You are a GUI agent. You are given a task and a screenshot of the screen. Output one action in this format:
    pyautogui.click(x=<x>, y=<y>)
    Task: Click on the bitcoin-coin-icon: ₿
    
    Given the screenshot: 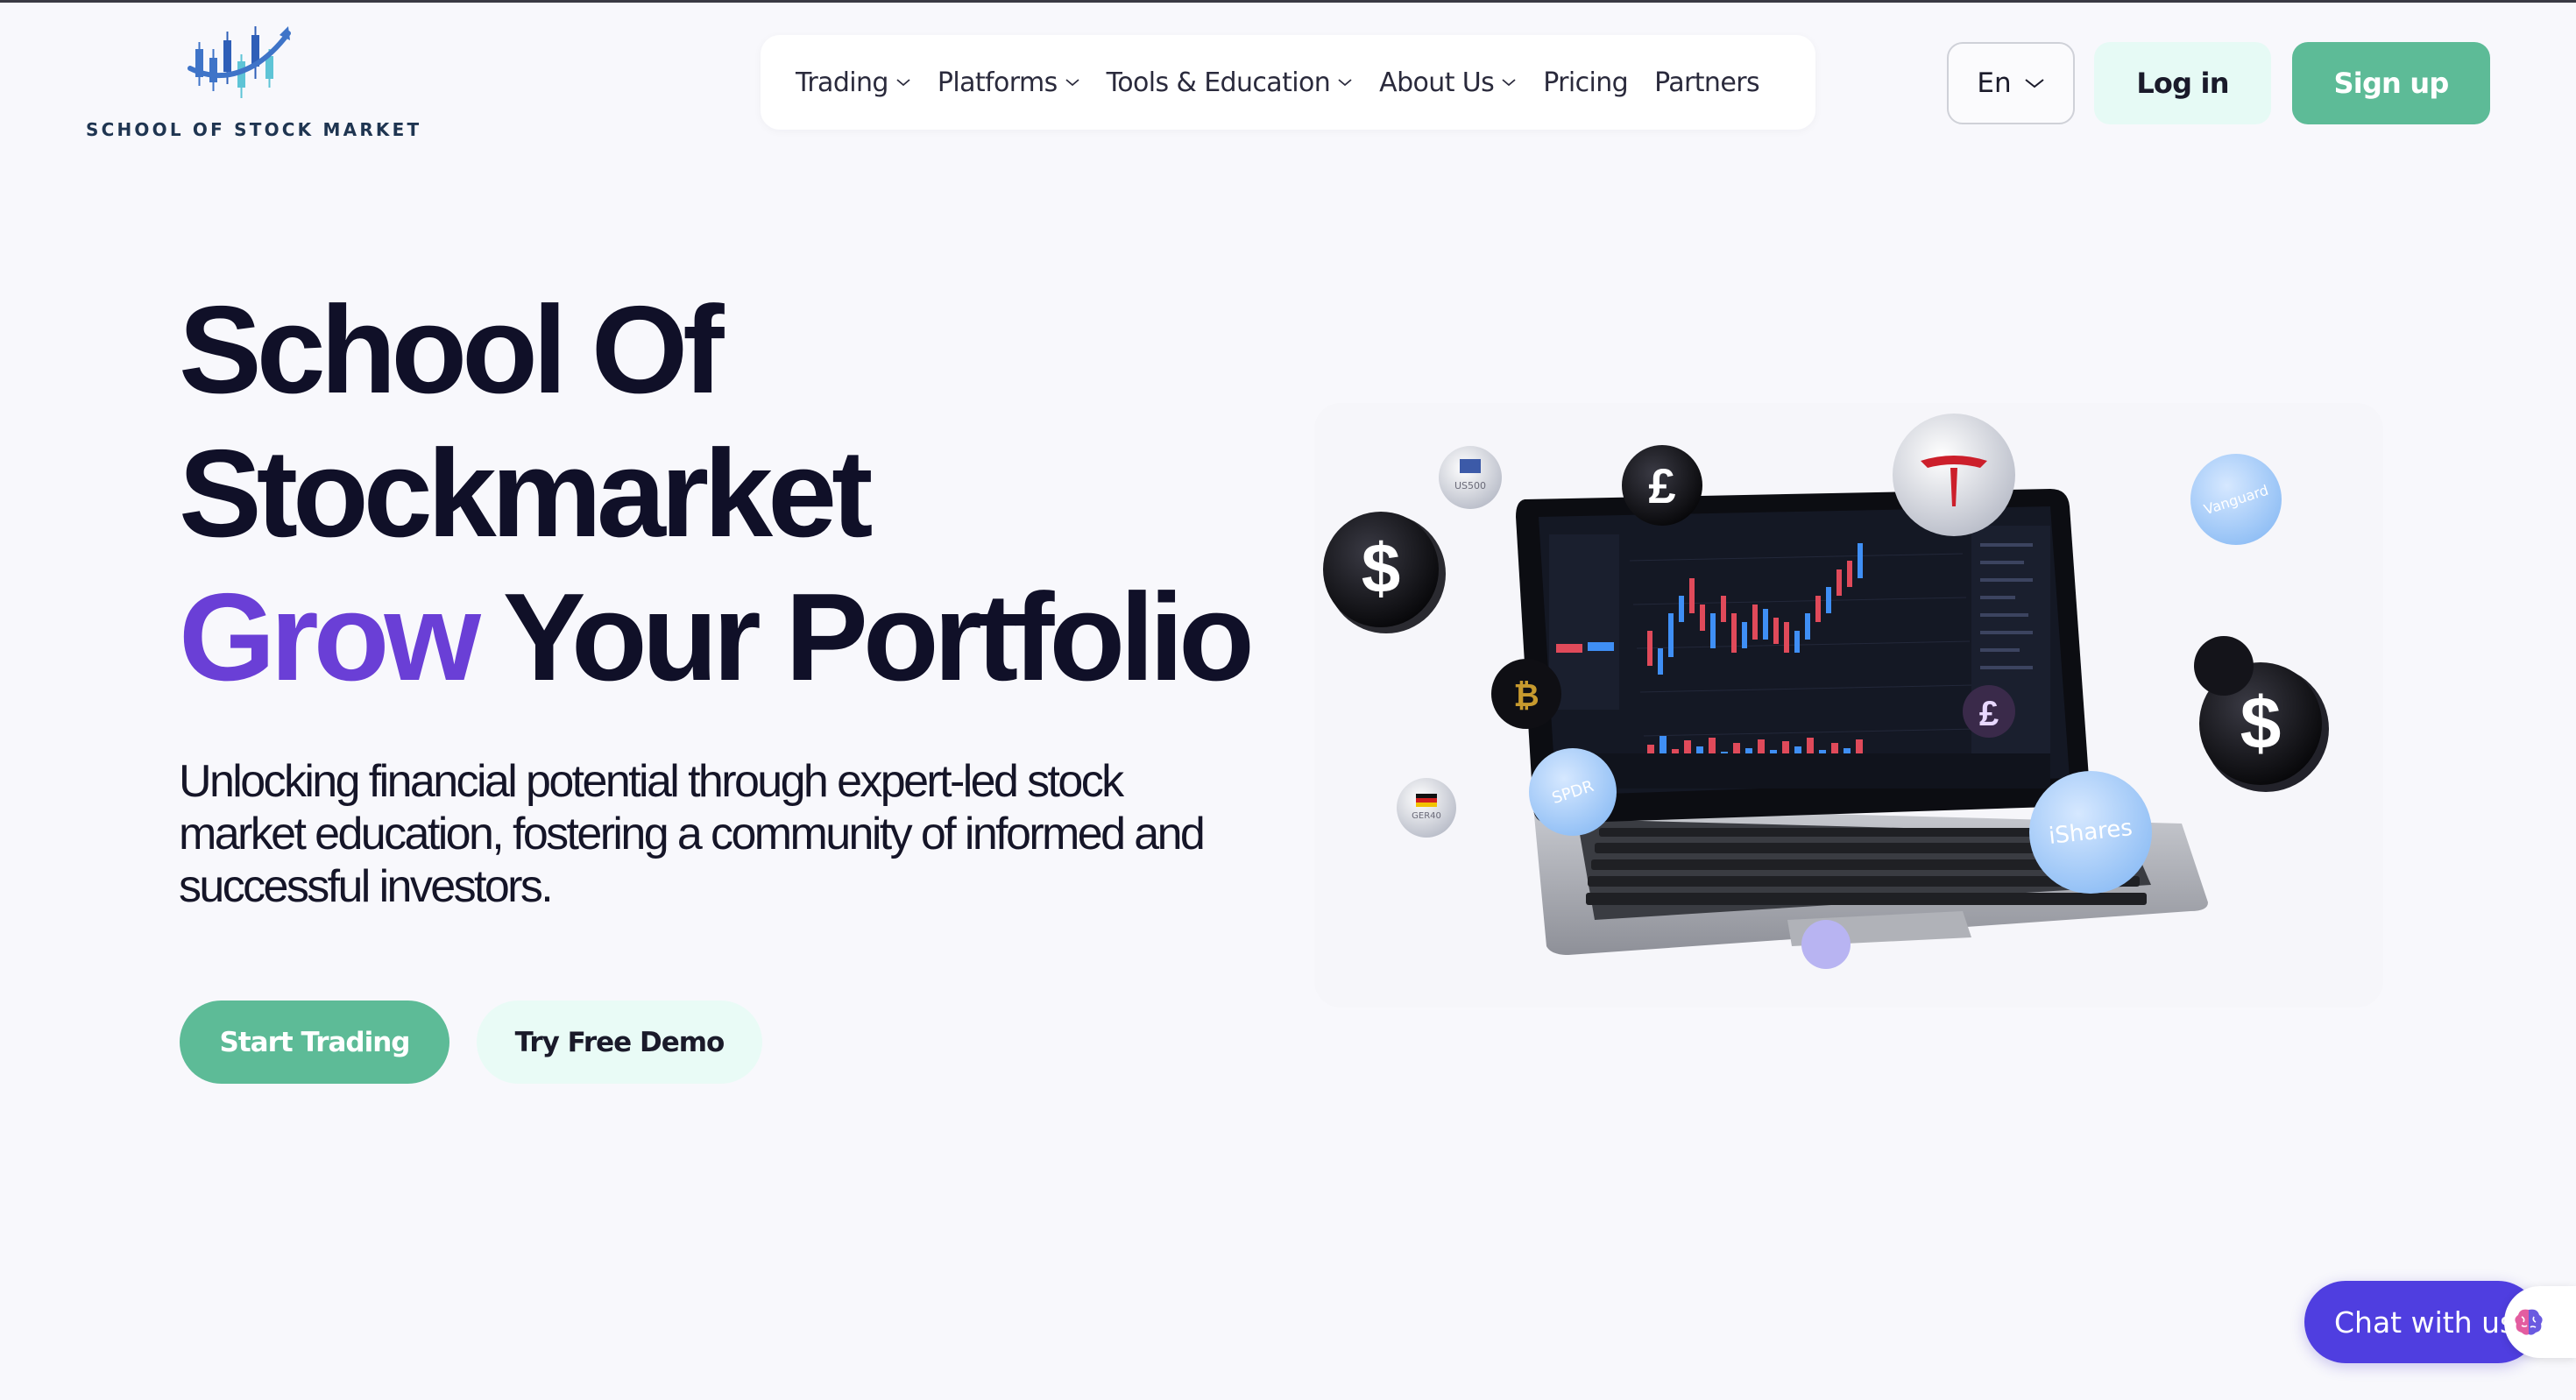 What is the action you would take?
    pyautogui.click(x=1526, y=694)
    